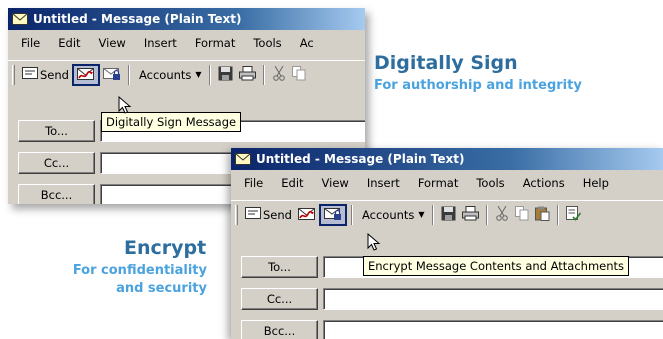 This screenshot has width=663, height=339. Describe the element at coordinates (165, 248) in the screenshot. I see `encrypt-callout-title: Encrypt` at that location.